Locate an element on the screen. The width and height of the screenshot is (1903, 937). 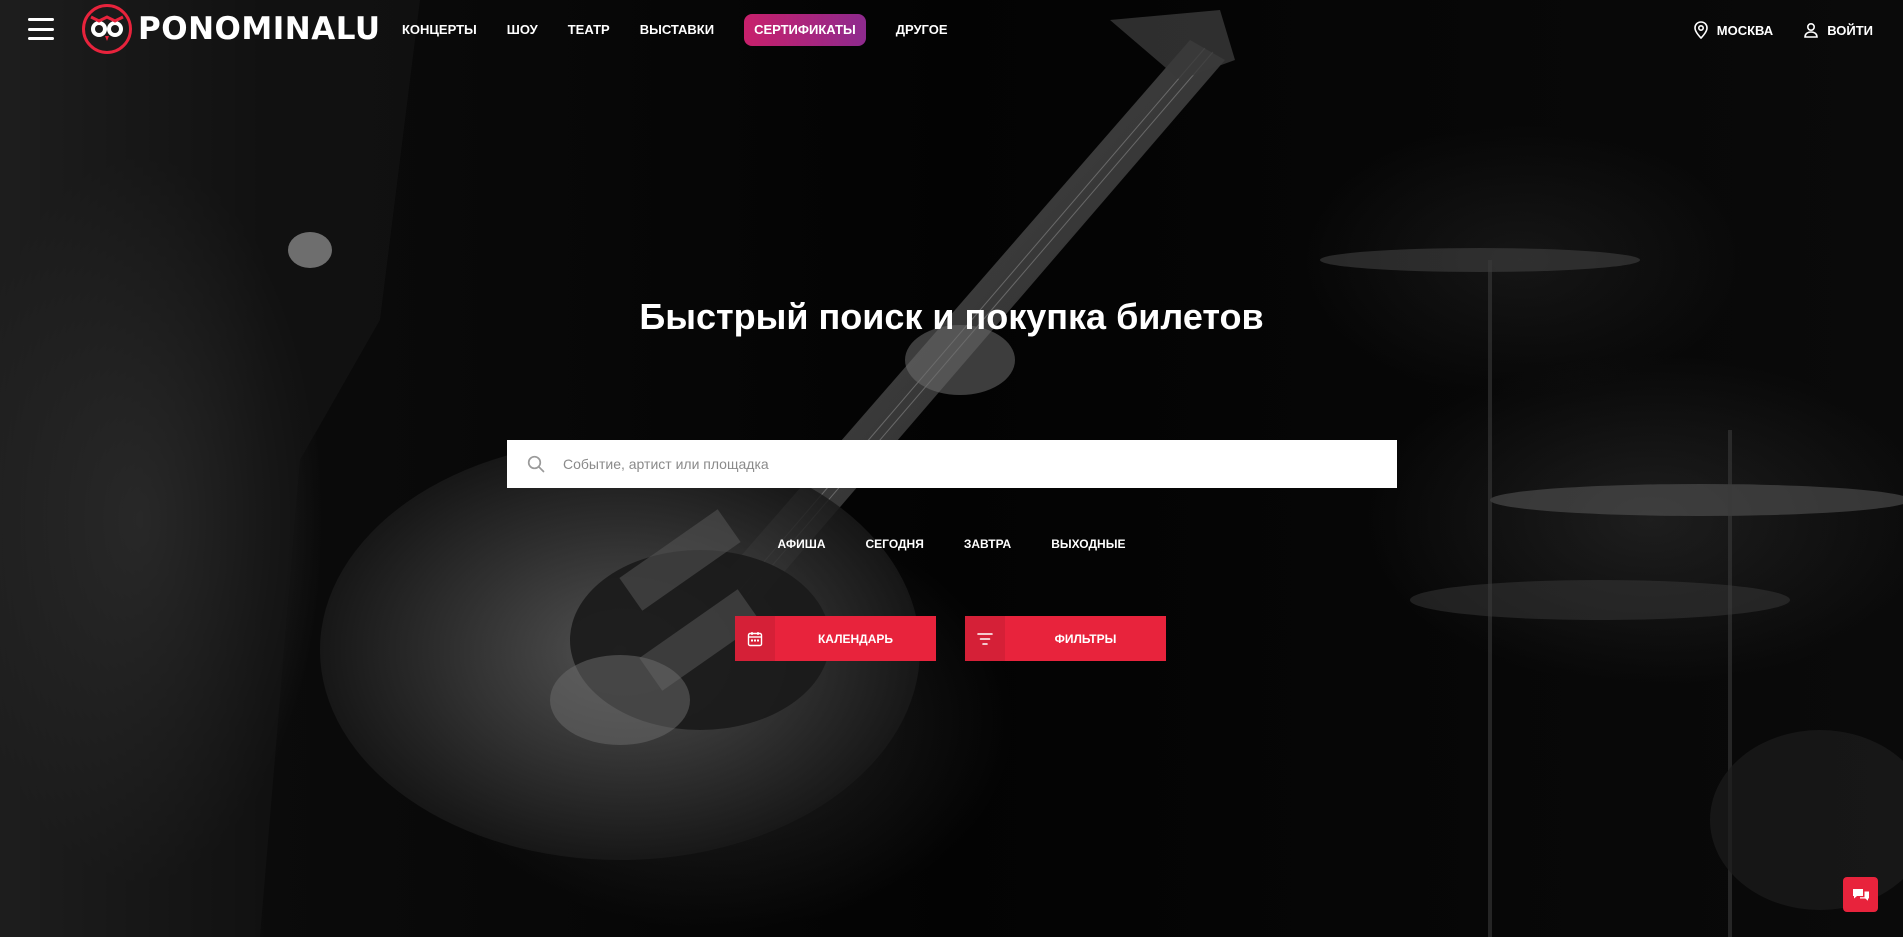
calendar-icon is located at coordinates (755, 638).